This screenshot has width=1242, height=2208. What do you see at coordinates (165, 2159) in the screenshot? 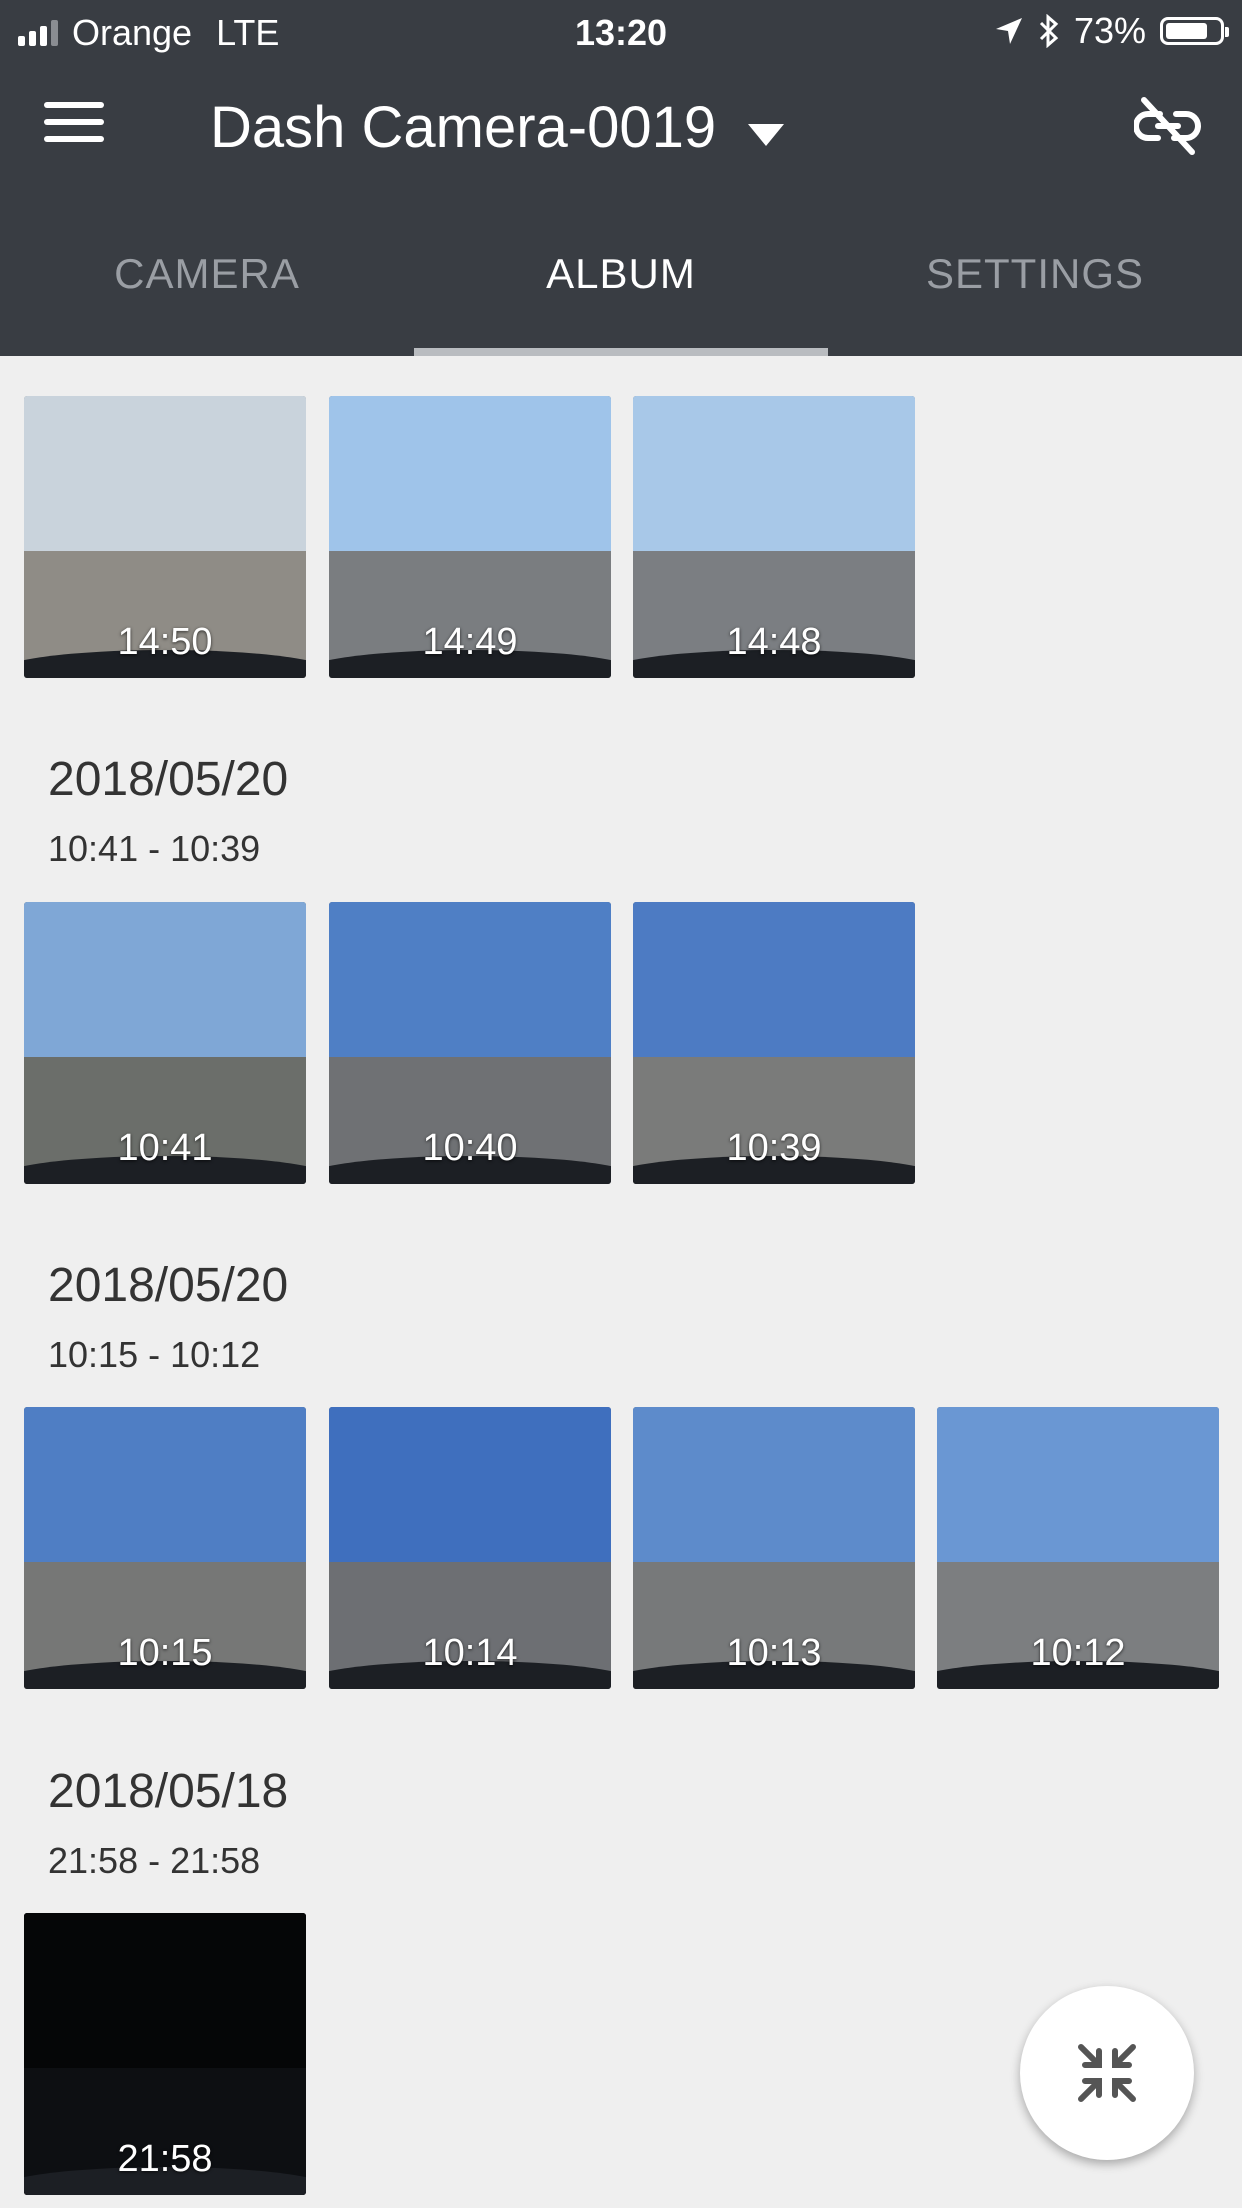
I see `thumbnail-time: 21:58` at bounding box center [165, 2159].